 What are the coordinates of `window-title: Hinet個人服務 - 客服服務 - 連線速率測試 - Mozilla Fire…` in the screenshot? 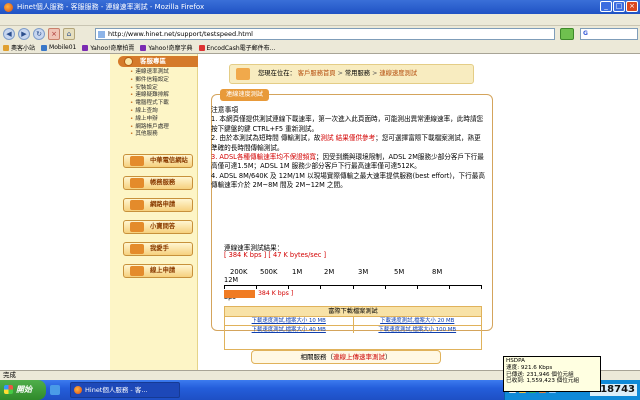 It's located at (111, 7).